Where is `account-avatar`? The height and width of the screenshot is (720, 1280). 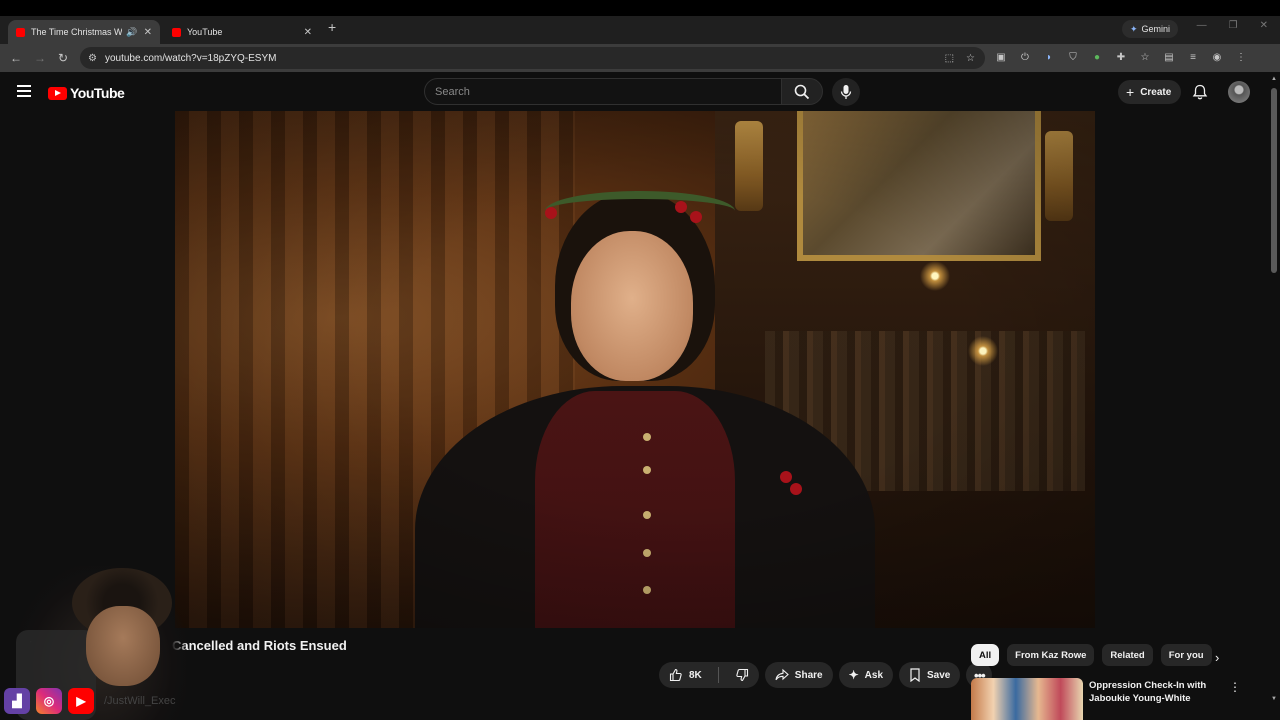 account-avatar is located at coordinates (1239, 92).